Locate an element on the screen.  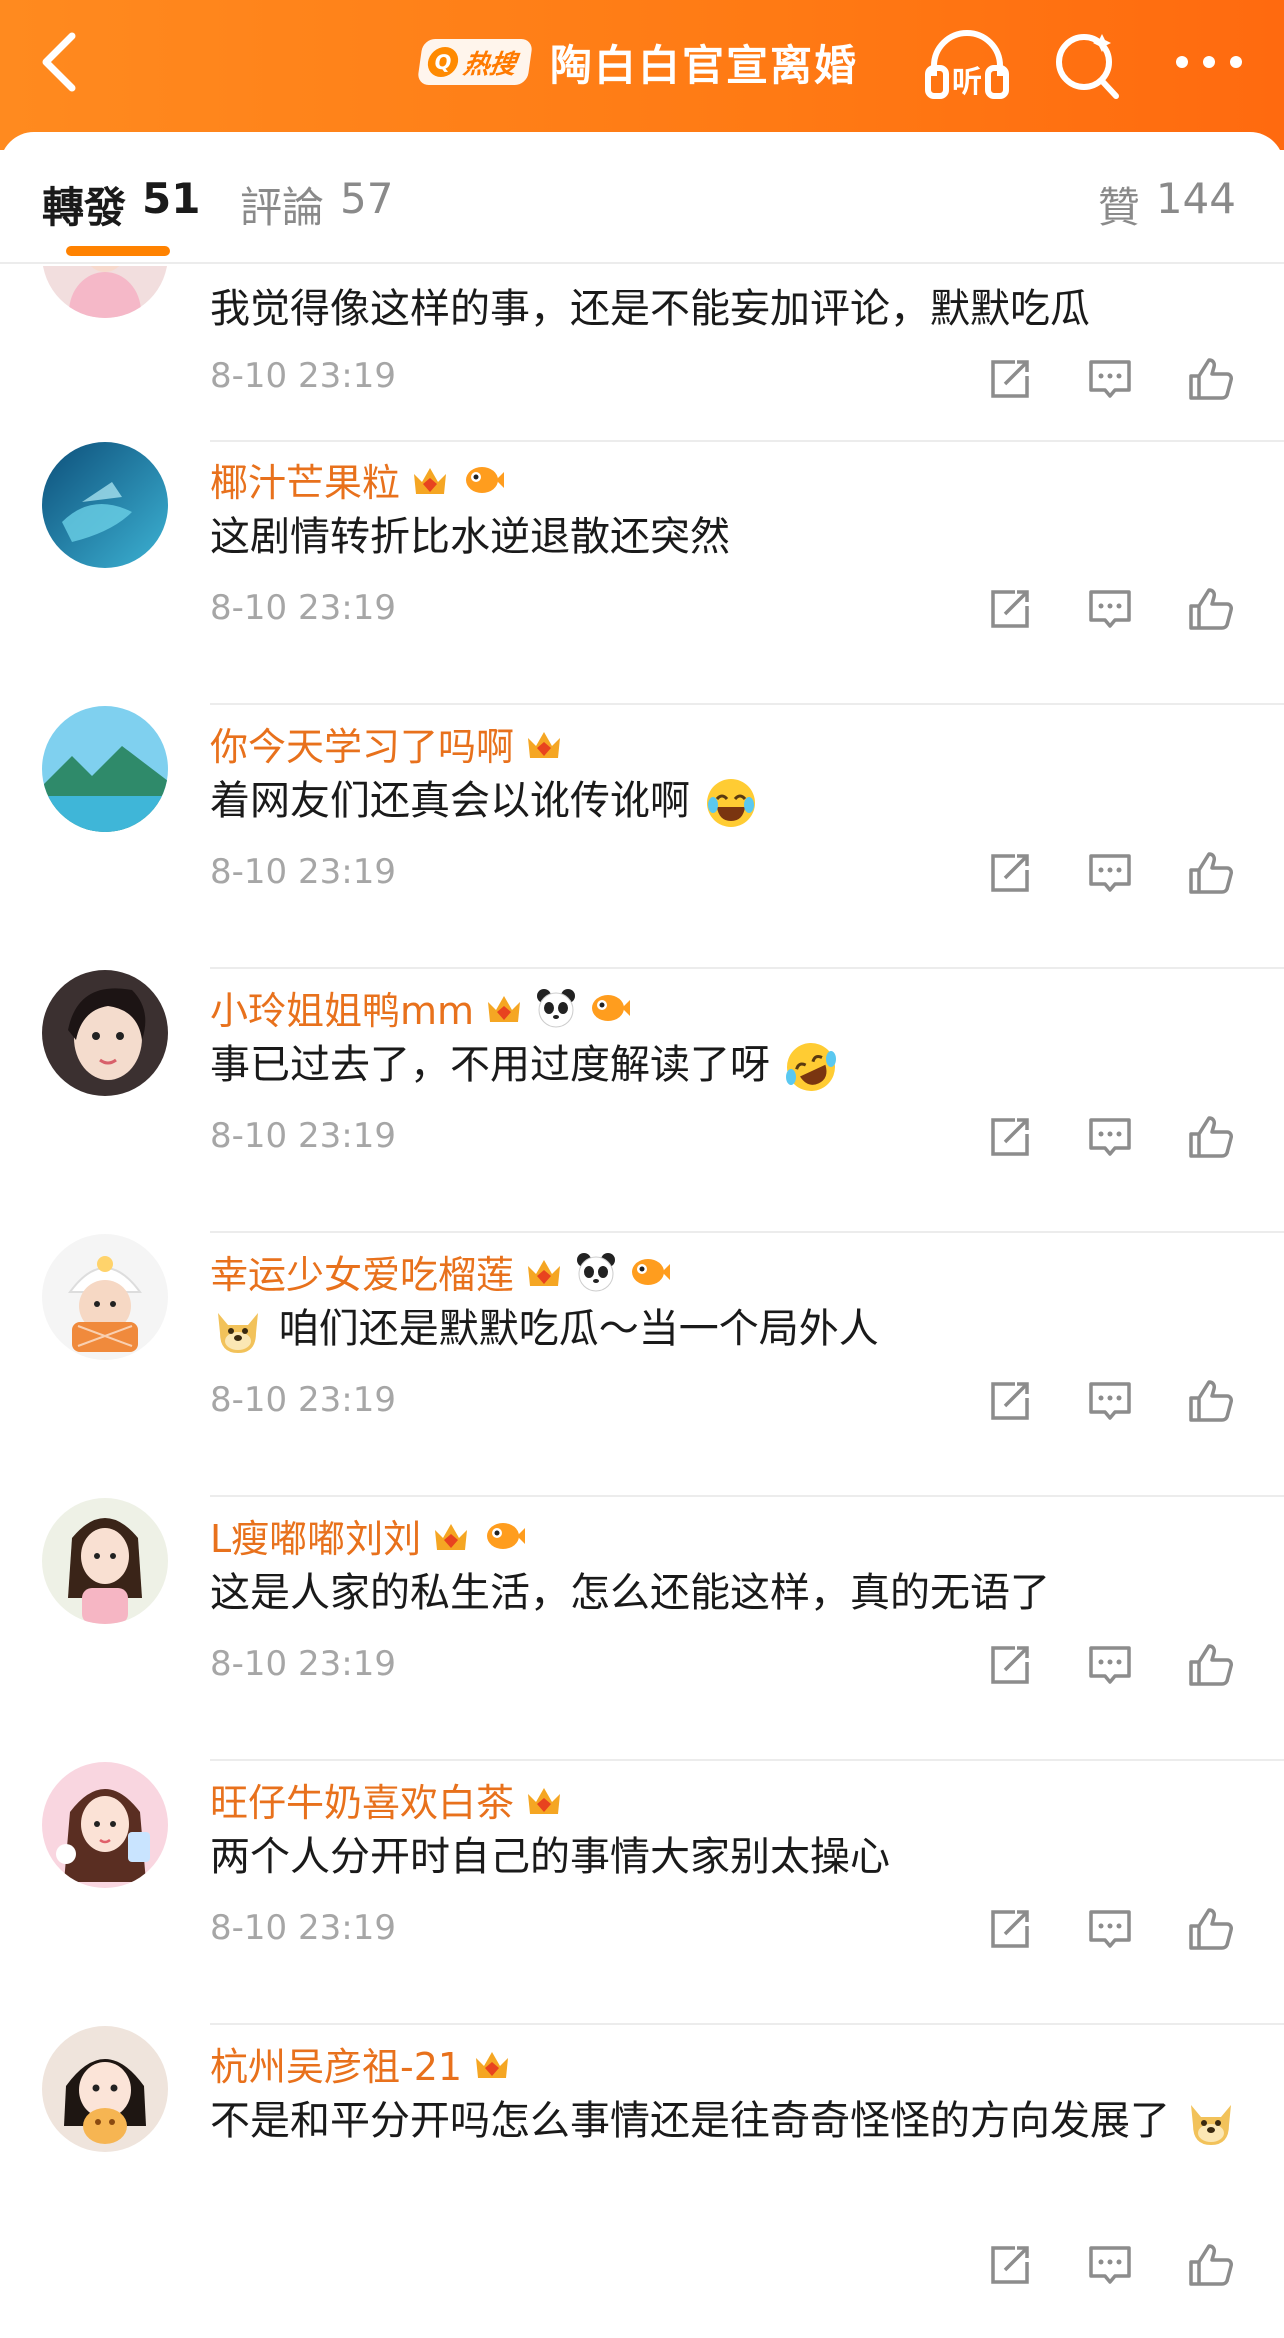
laugh-tears-emoji is located at coordinates (730, 803).